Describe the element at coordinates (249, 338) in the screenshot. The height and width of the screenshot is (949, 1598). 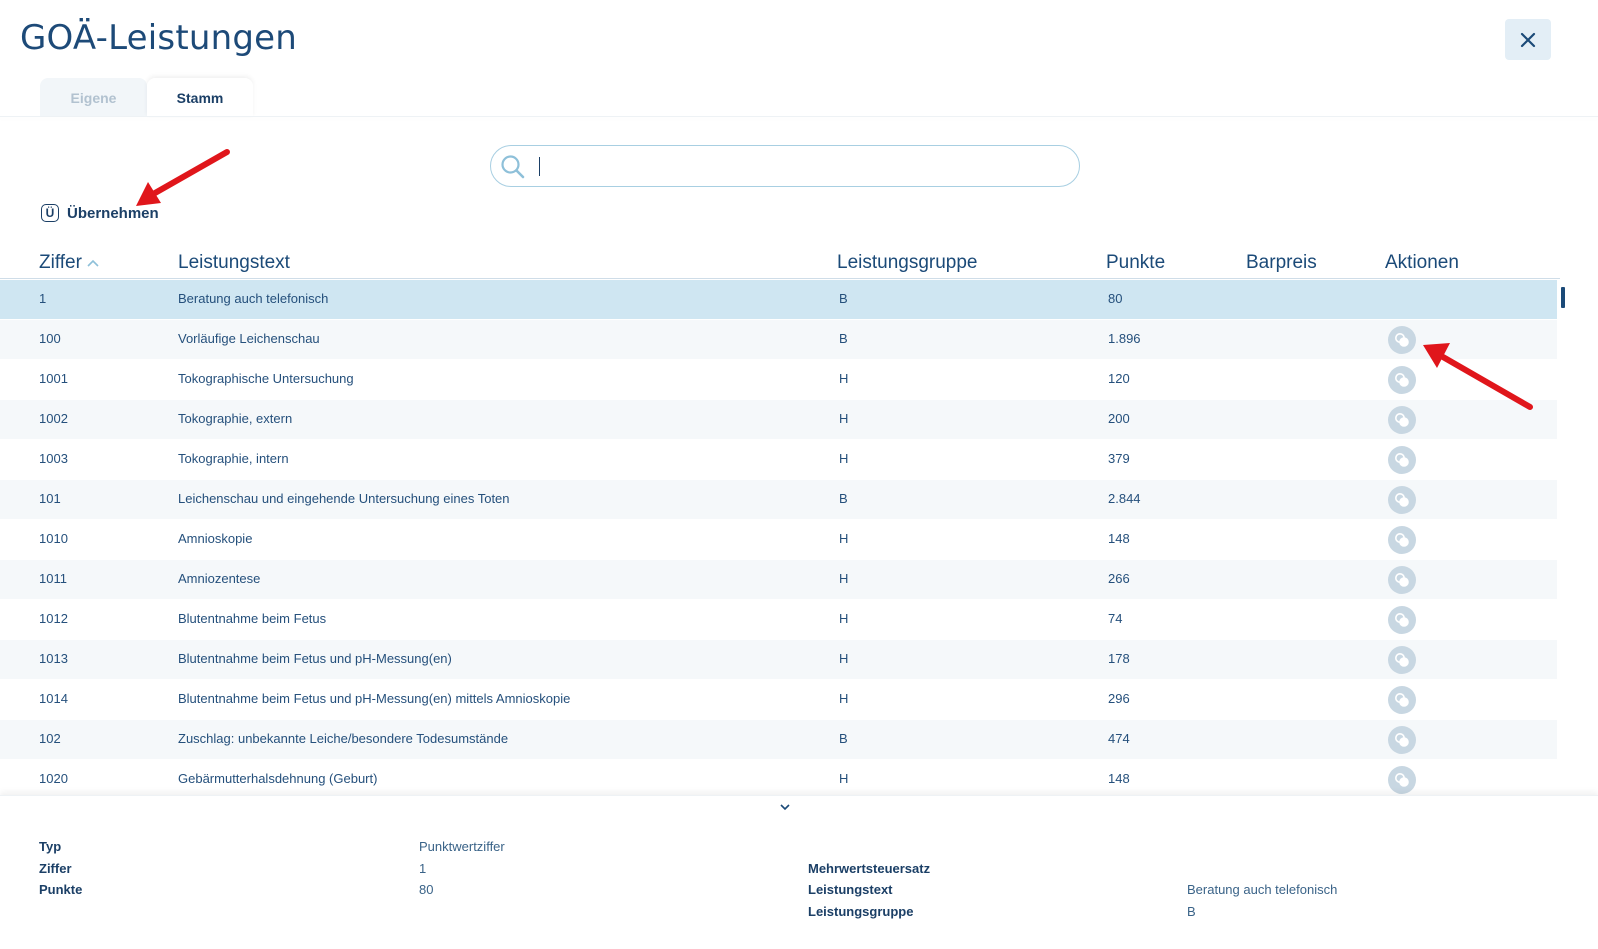
I see `cell-leistungstext: Vorläufige Leichenschau` at that location.